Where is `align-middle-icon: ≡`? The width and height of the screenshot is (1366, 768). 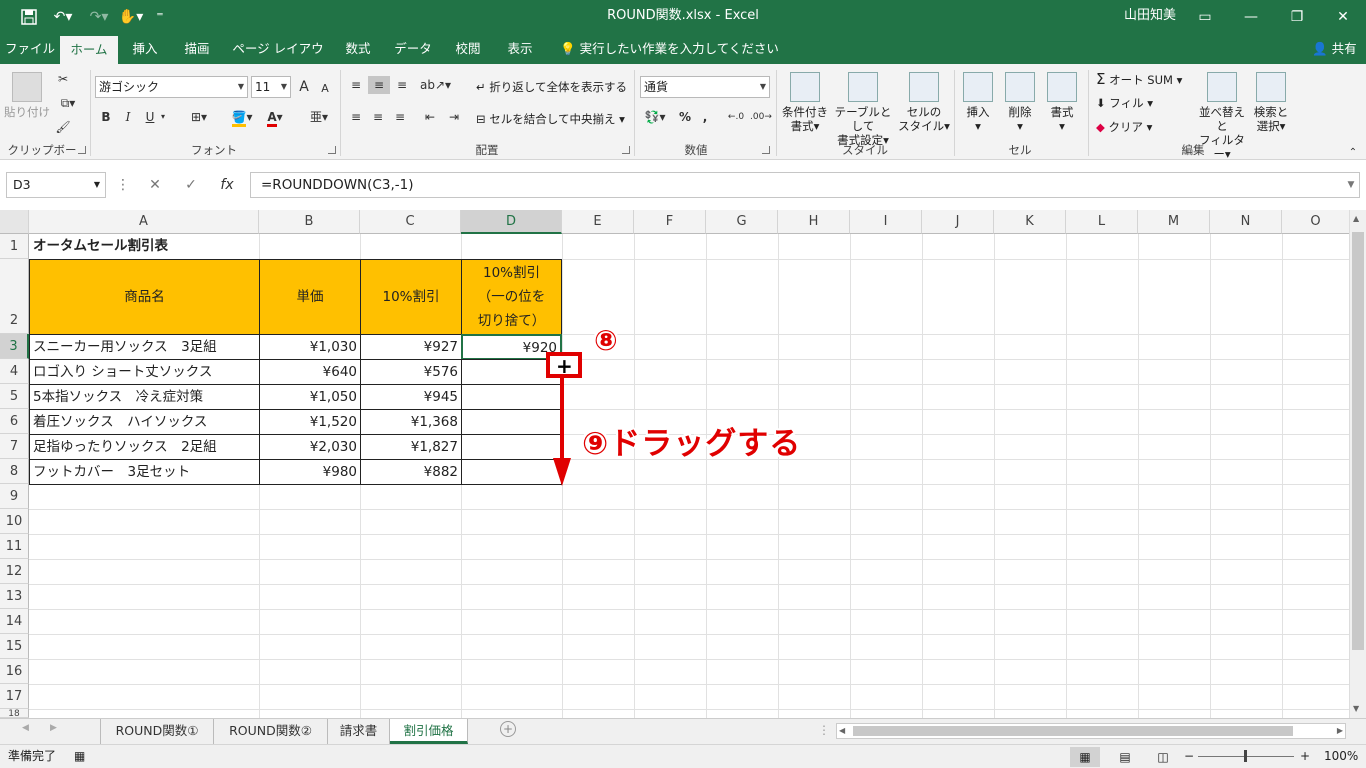 align-middle-icon: ≡ is located at coordinates (379, 85).